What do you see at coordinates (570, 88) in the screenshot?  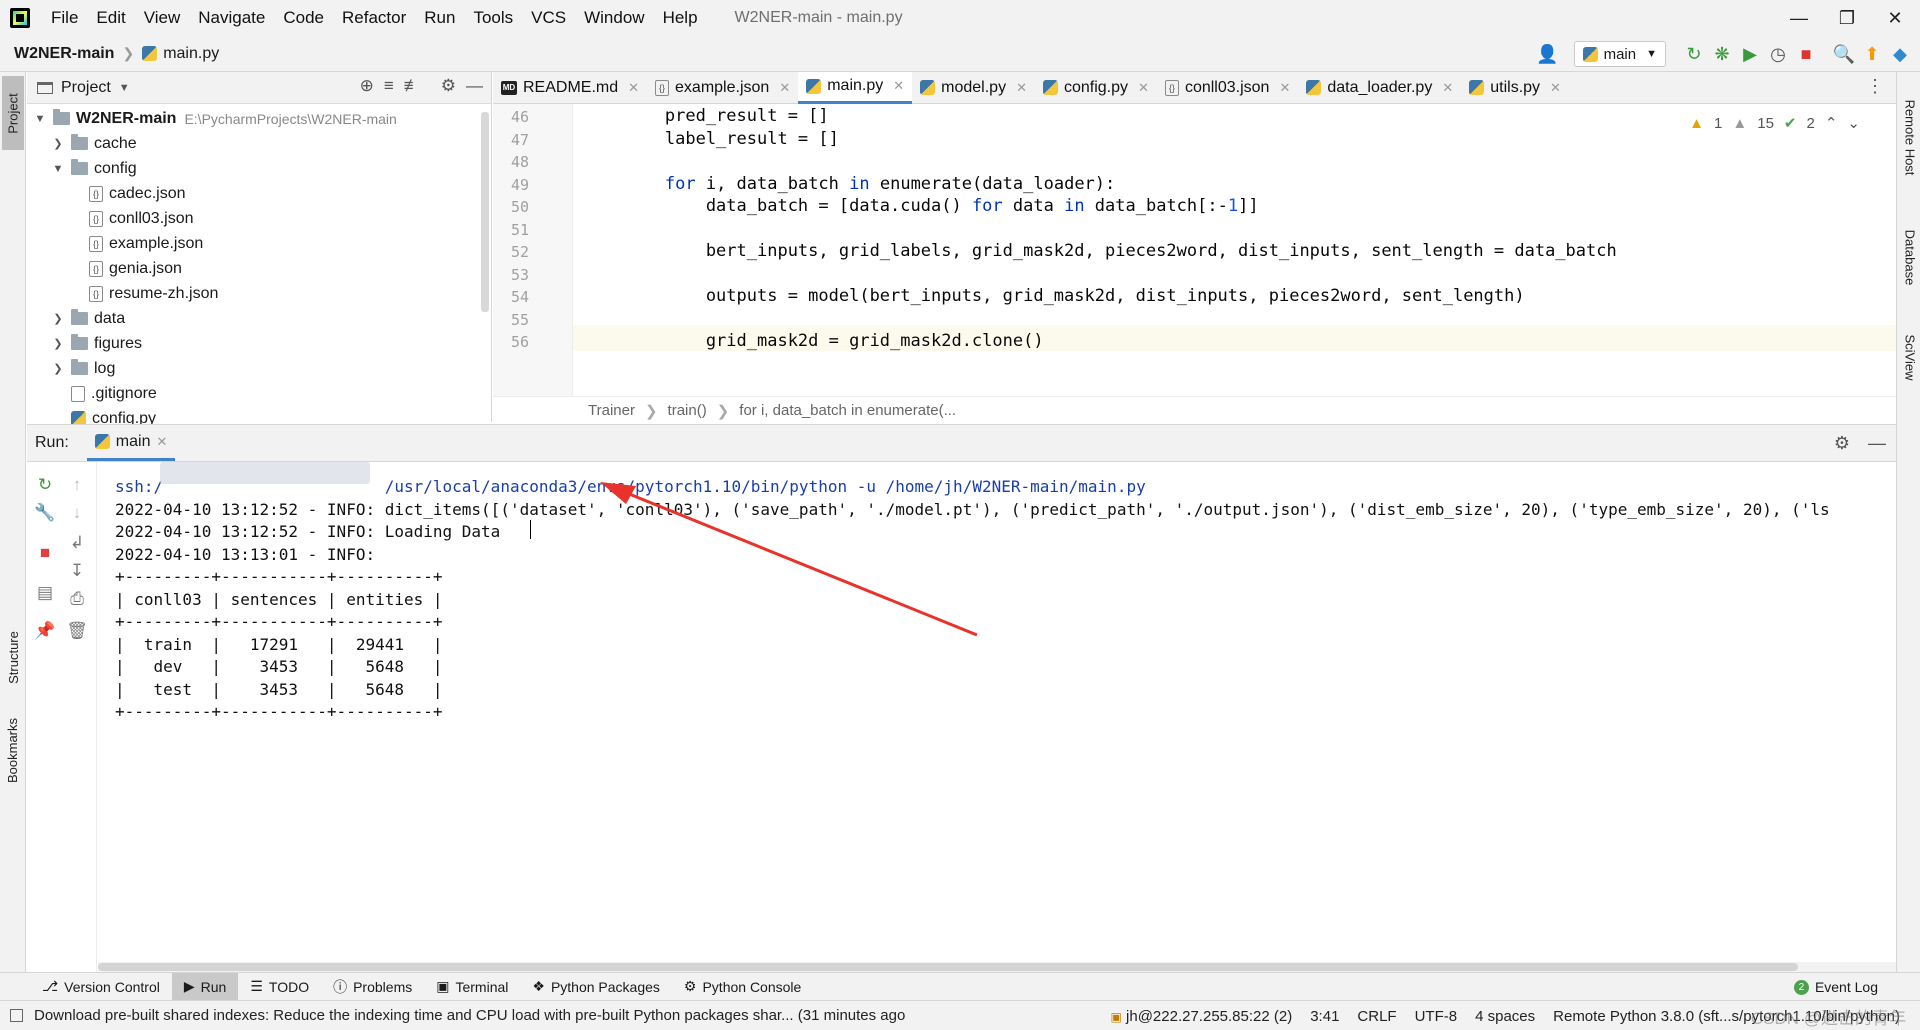 I see `editor-tab: MD README.md ✕` at bounding box center [570, 88].